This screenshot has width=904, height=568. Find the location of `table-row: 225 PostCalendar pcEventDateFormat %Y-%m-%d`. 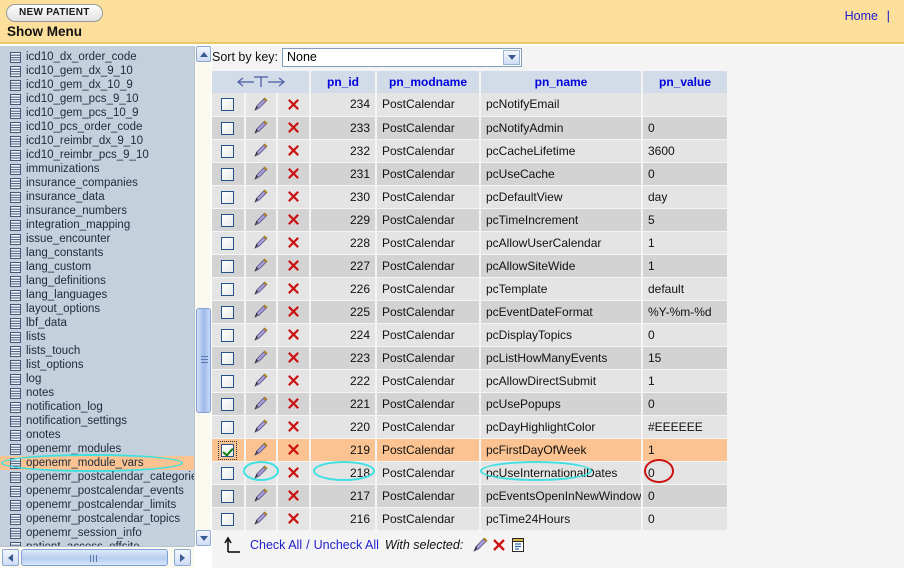

table-row: 225 PostCalendar pcEventDateFormat %Y-%m-%d is located at coordinates (470, 312).